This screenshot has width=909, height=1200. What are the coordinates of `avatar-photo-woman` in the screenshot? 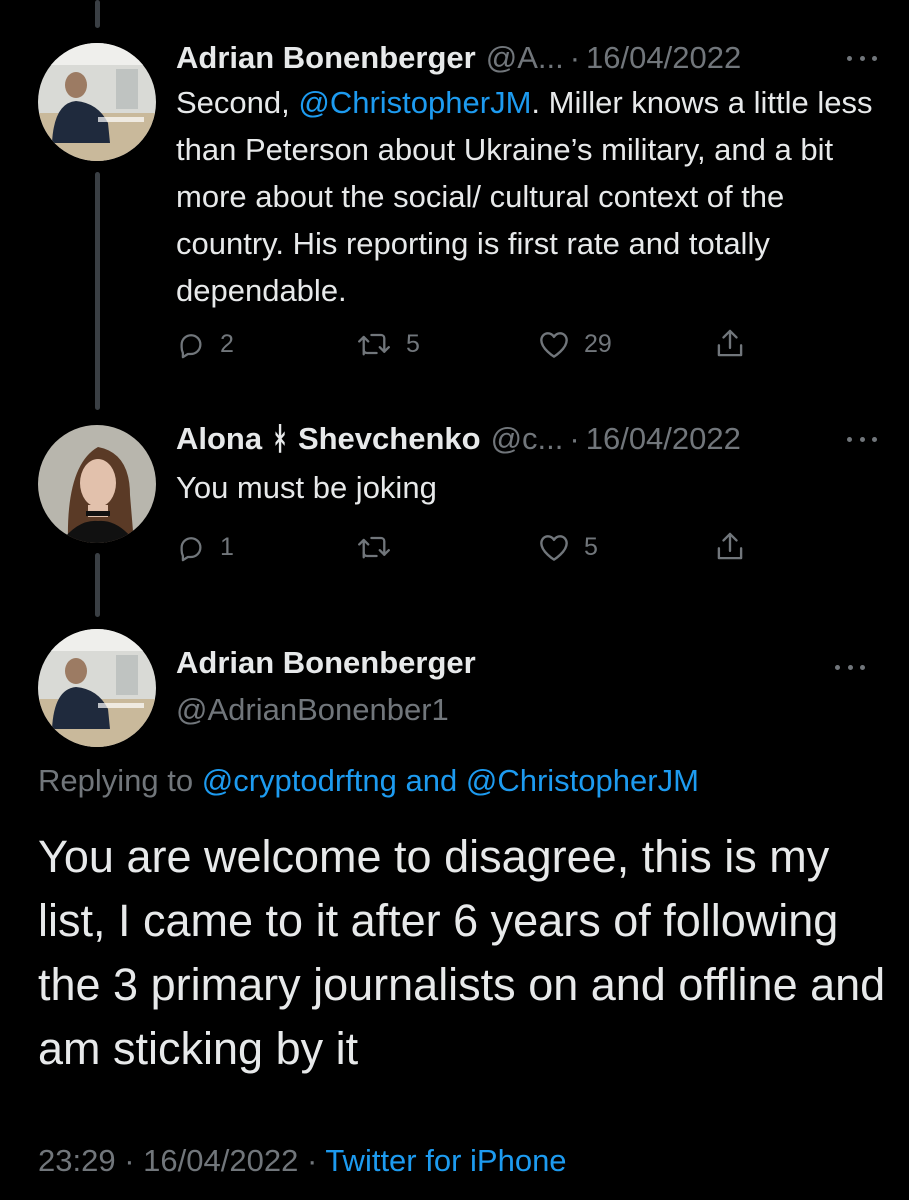 It's located at (97, 484).